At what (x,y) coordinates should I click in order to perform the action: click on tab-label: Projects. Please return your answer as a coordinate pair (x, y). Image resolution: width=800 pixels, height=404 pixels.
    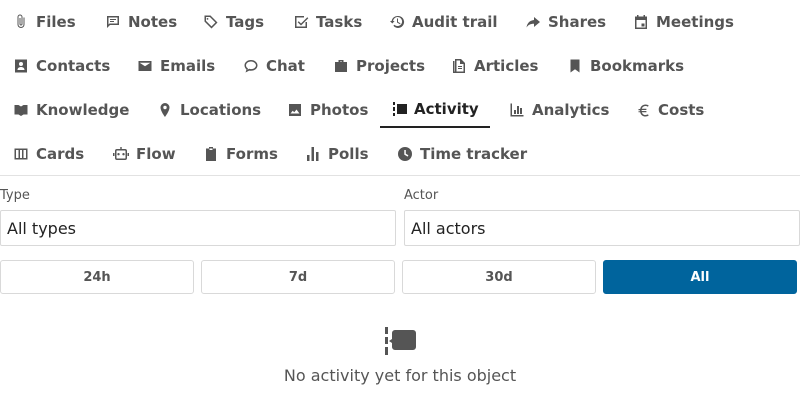
    Looking at the image, I should click on (391, 66).